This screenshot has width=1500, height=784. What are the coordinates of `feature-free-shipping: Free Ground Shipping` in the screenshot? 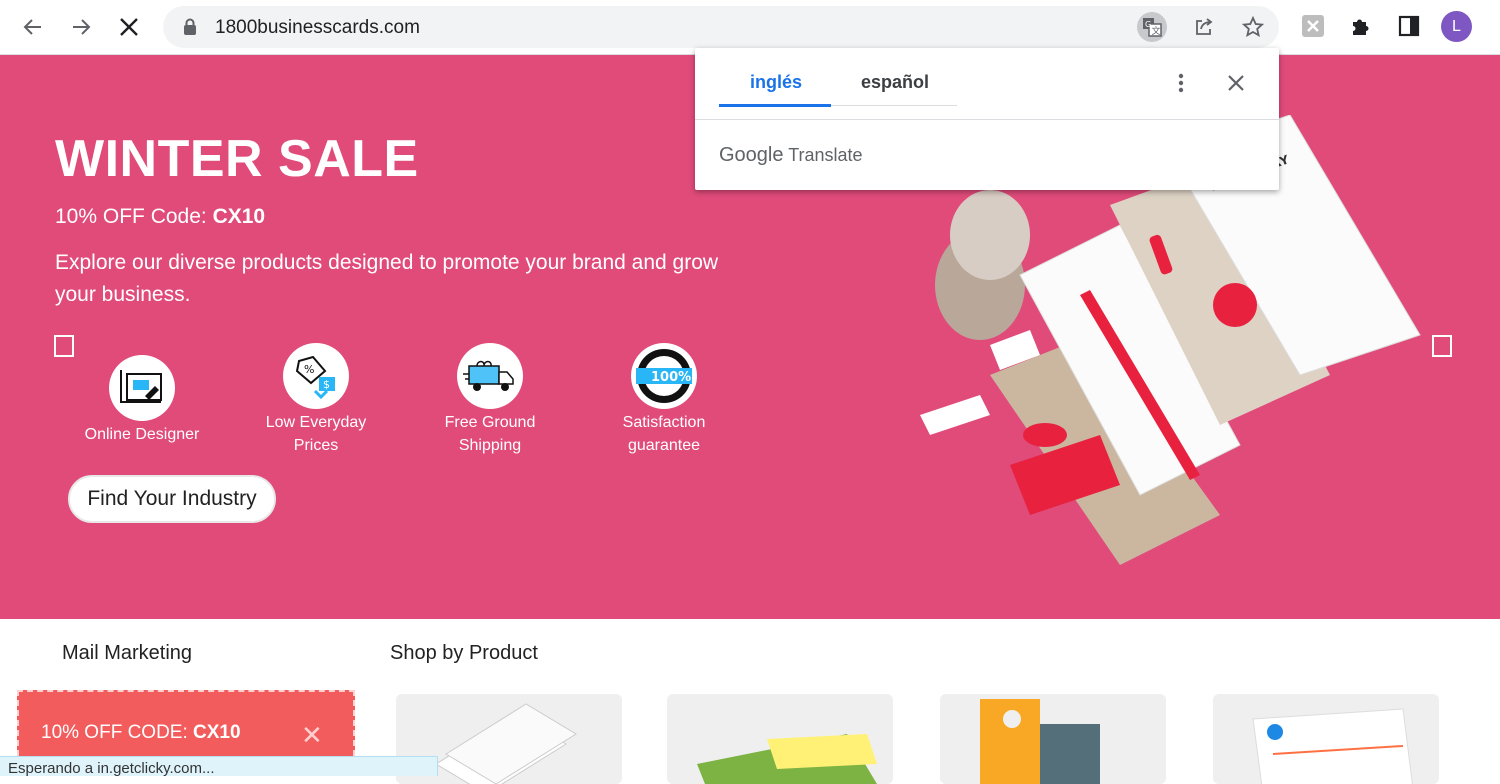 It's located at (490, 400).